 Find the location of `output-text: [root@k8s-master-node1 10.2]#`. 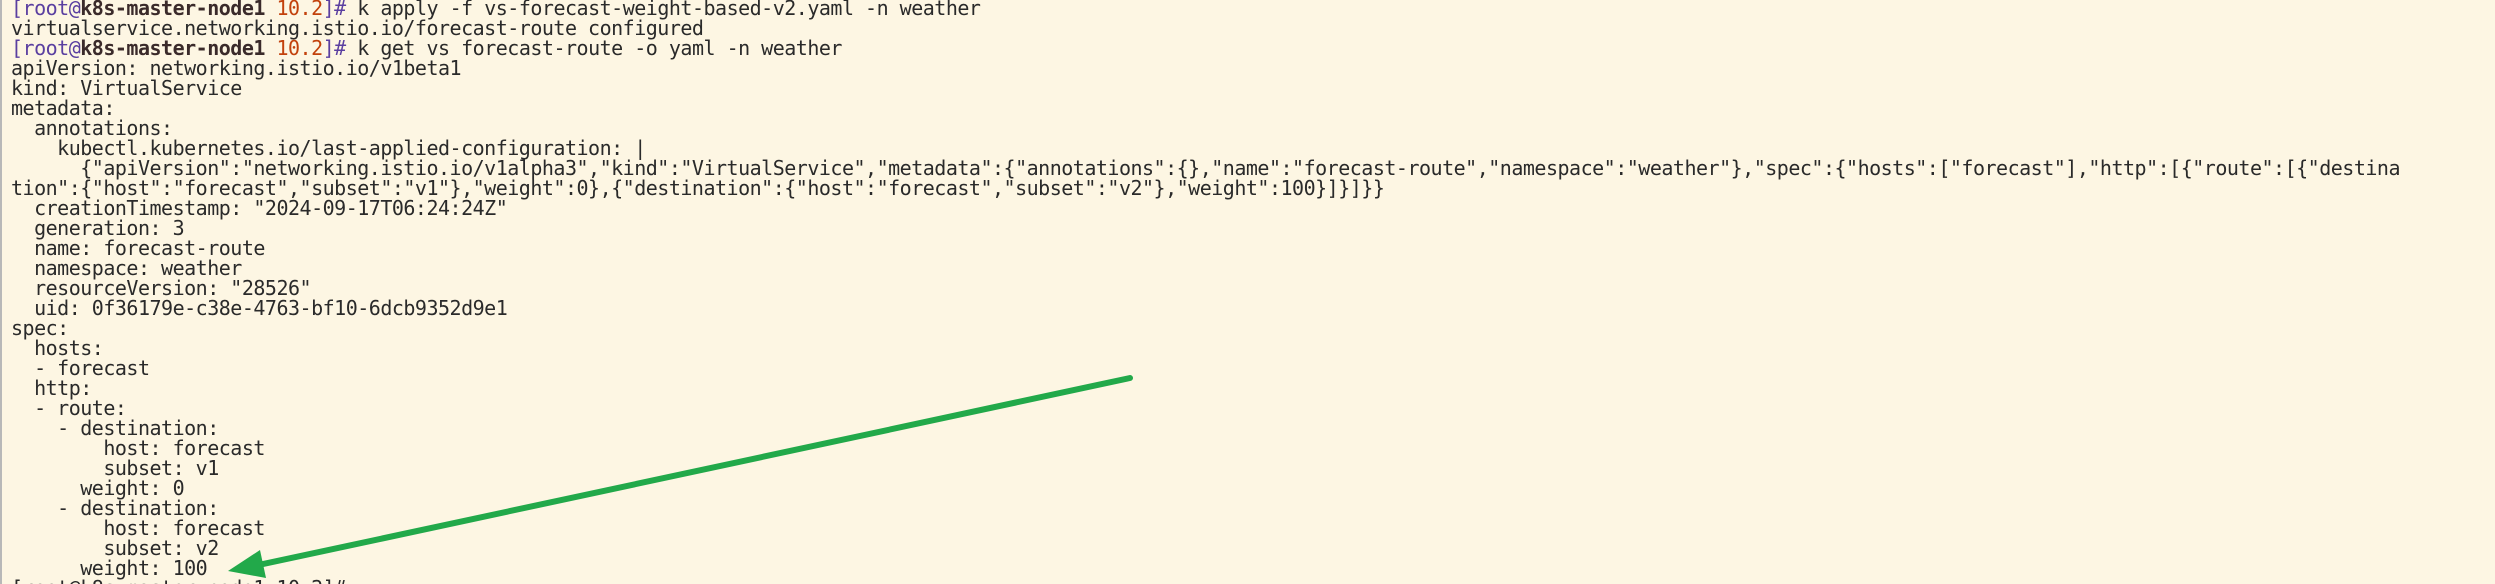

output-text: [root@k8s-master-node1 10.2]# is located at coordinates (184, 581).